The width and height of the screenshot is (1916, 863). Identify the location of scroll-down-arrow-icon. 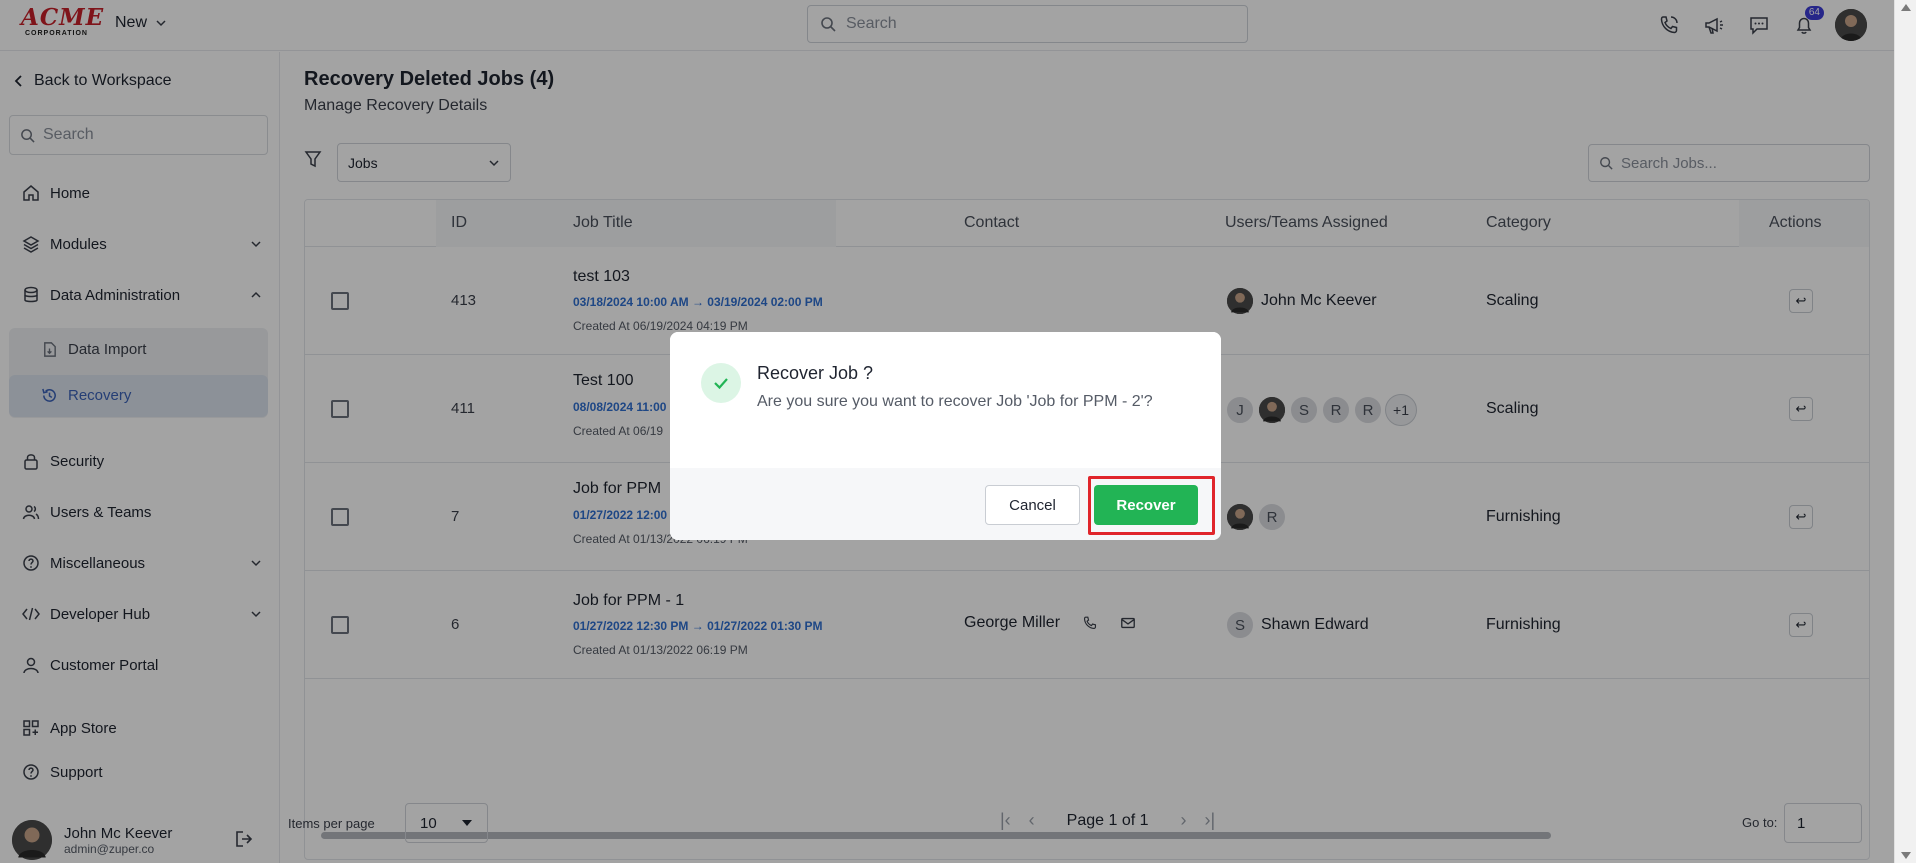
(1906, 855).